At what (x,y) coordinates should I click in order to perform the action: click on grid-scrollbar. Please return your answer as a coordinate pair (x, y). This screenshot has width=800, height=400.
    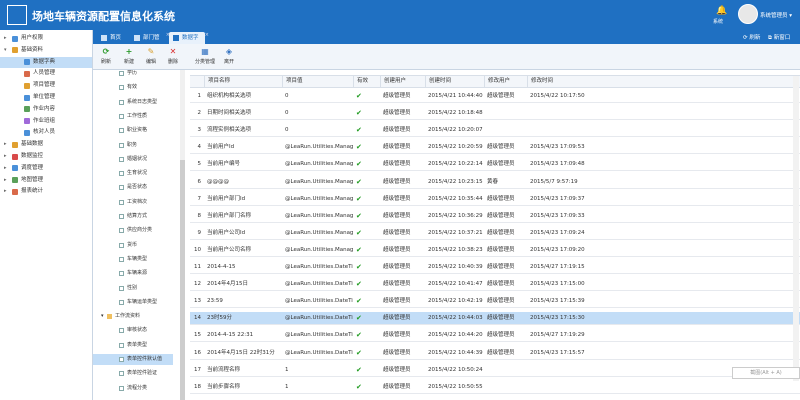
    Looking at the image, I should click on (796, 228).